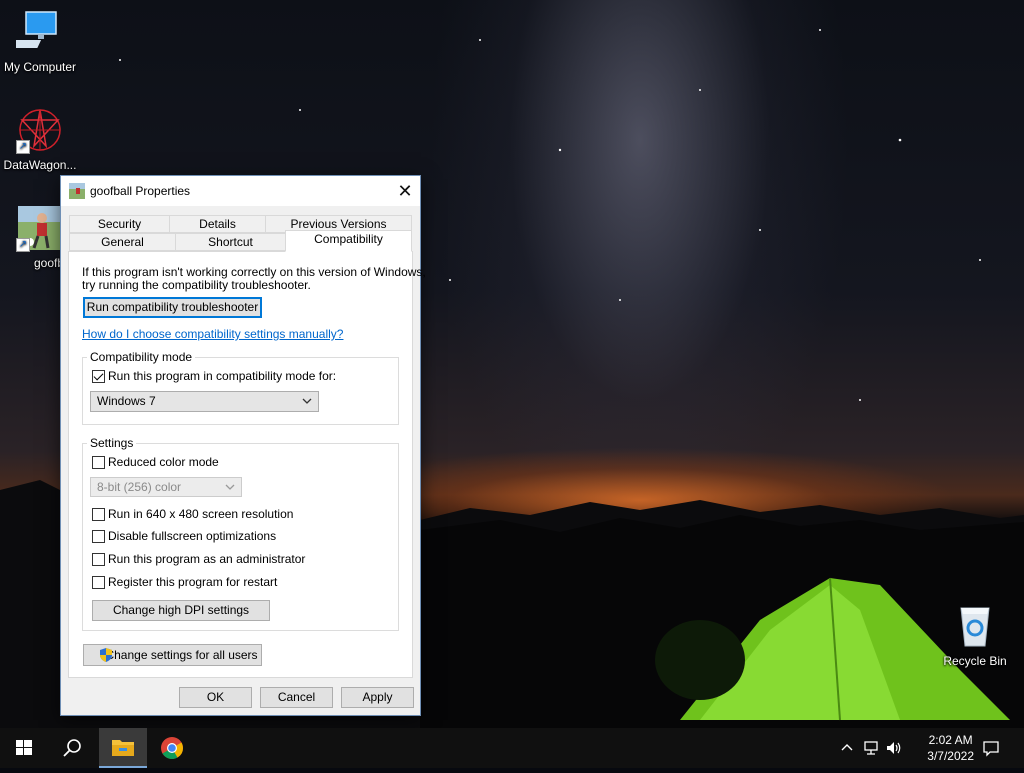 The height and width of the screenshot is (773, 1024). What do you see at coordinates (139, 487) in the screenshot?
I see `color-depth-value: 8-bit (256) color` at bounding box center [139, 487].